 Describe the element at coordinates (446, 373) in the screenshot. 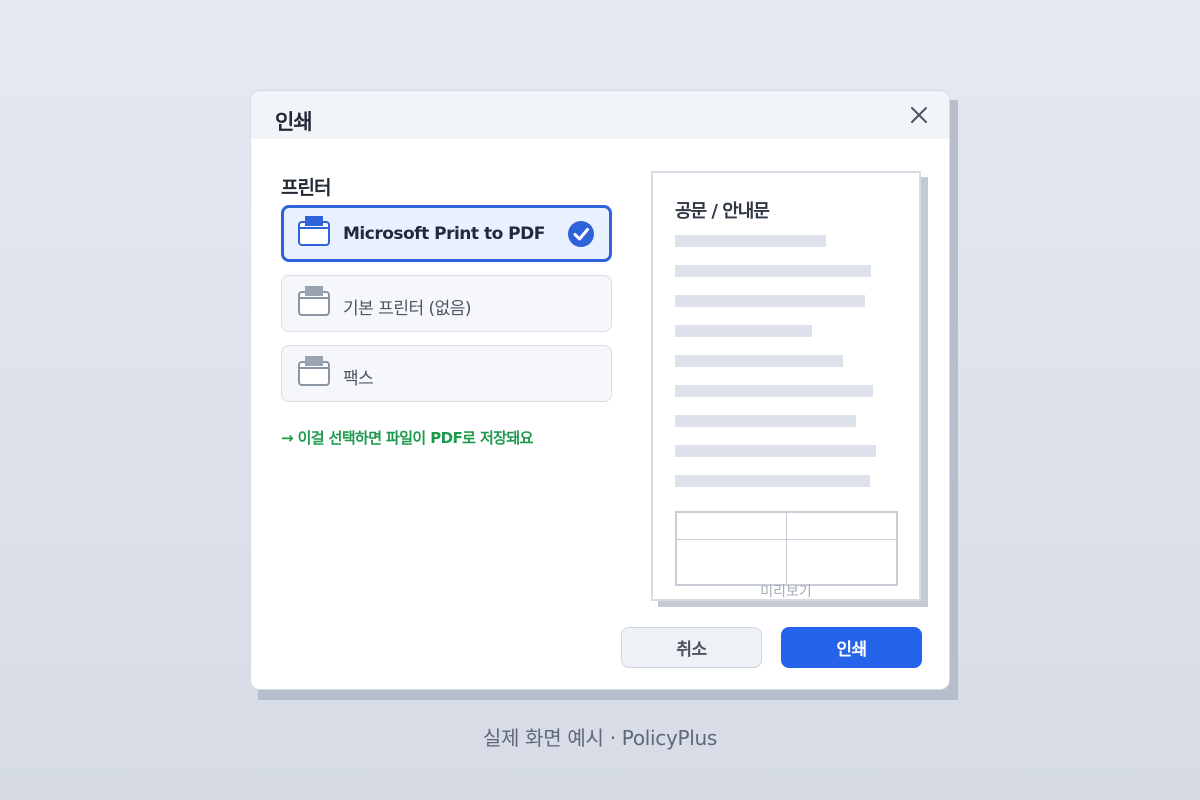

I see `printer-option-fax: 팩스` at that location.